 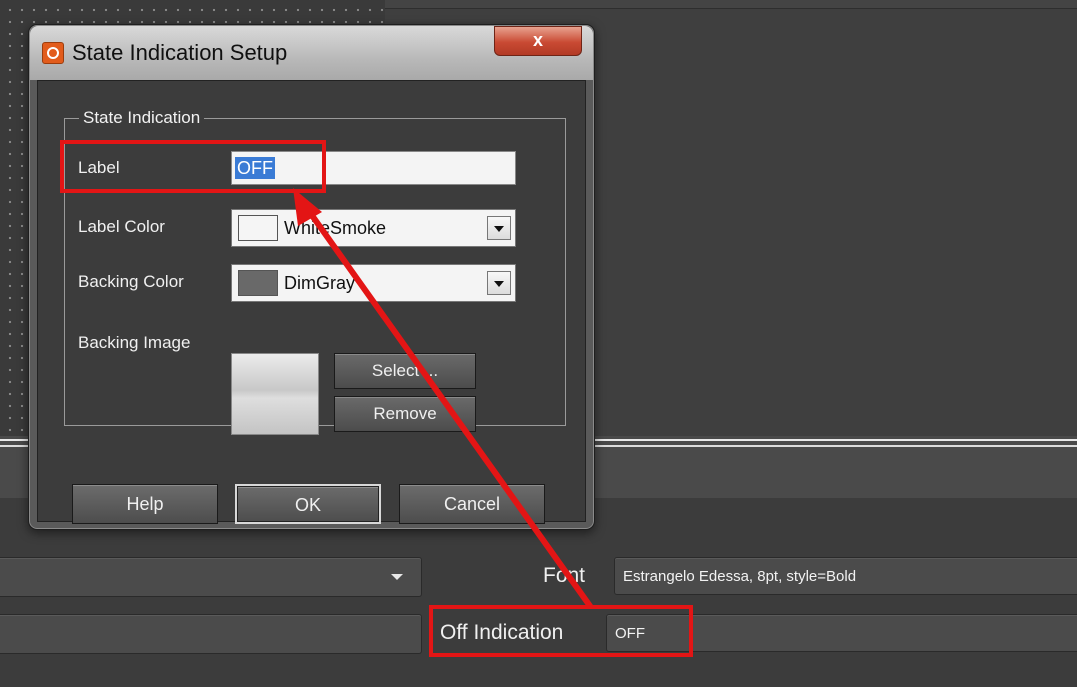 I want to click on backing-color-label: Backing Color, so click(x=131, y=281).